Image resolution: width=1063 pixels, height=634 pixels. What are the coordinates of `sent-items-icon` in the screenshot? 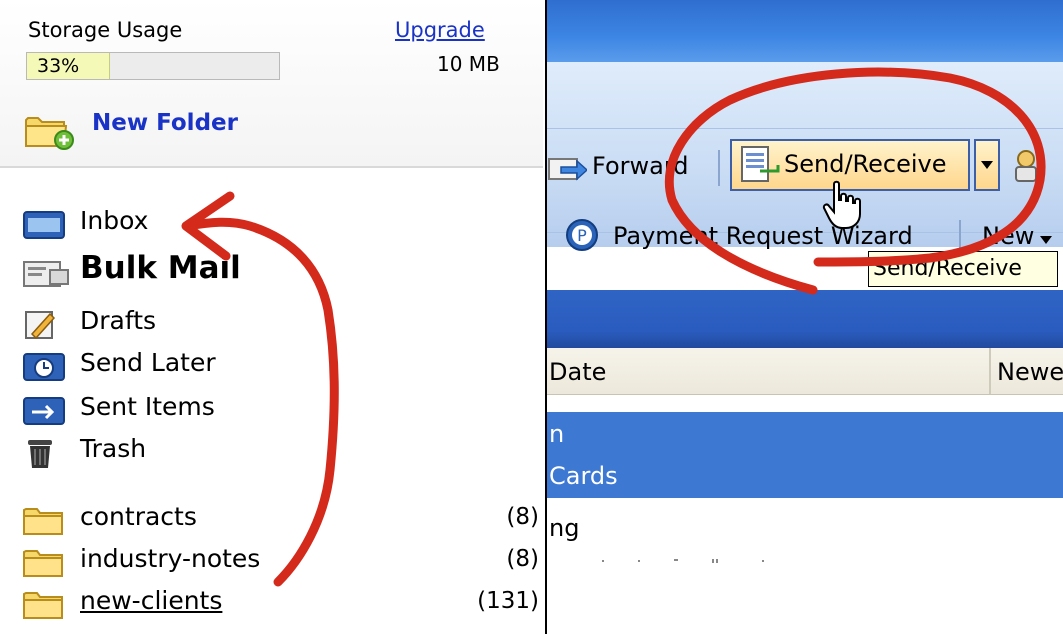 It's located at (44, 411).